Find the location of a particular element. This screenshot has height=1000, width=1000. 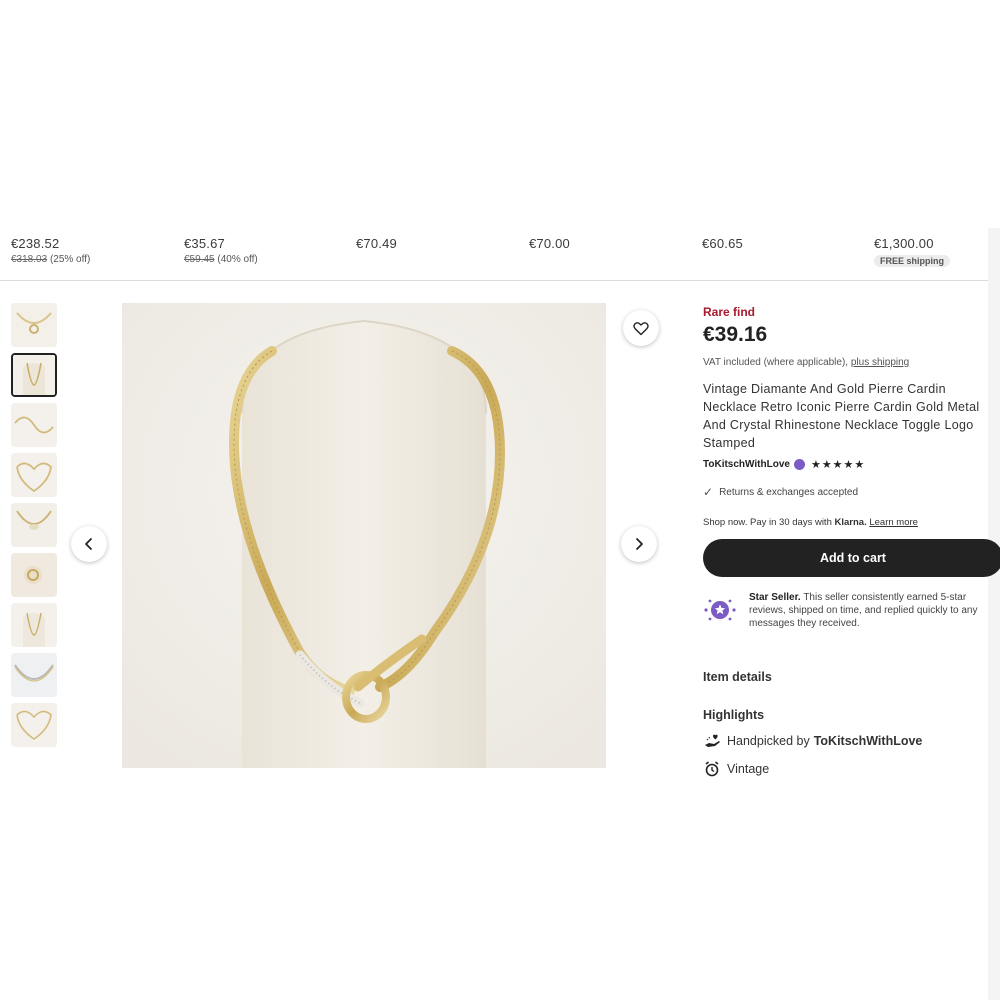

favorite-button is located at coordinates (641, 328).